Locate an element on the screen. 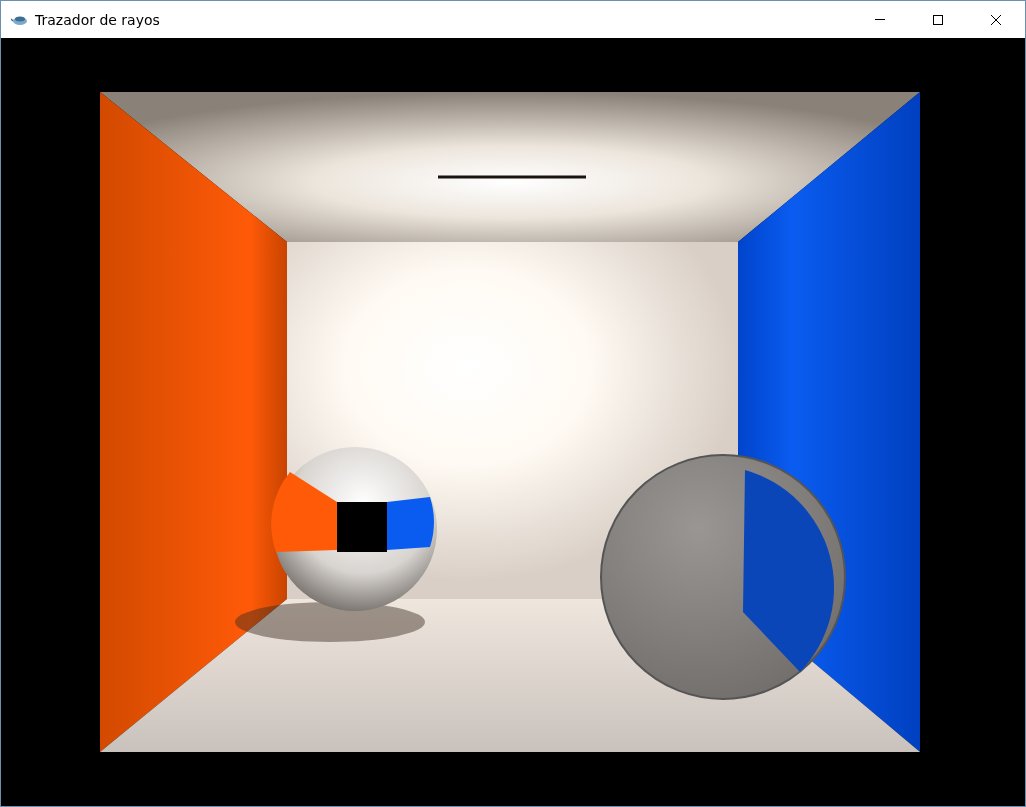  window-title: Trazador de rayos is located at coordinates (97, 19).